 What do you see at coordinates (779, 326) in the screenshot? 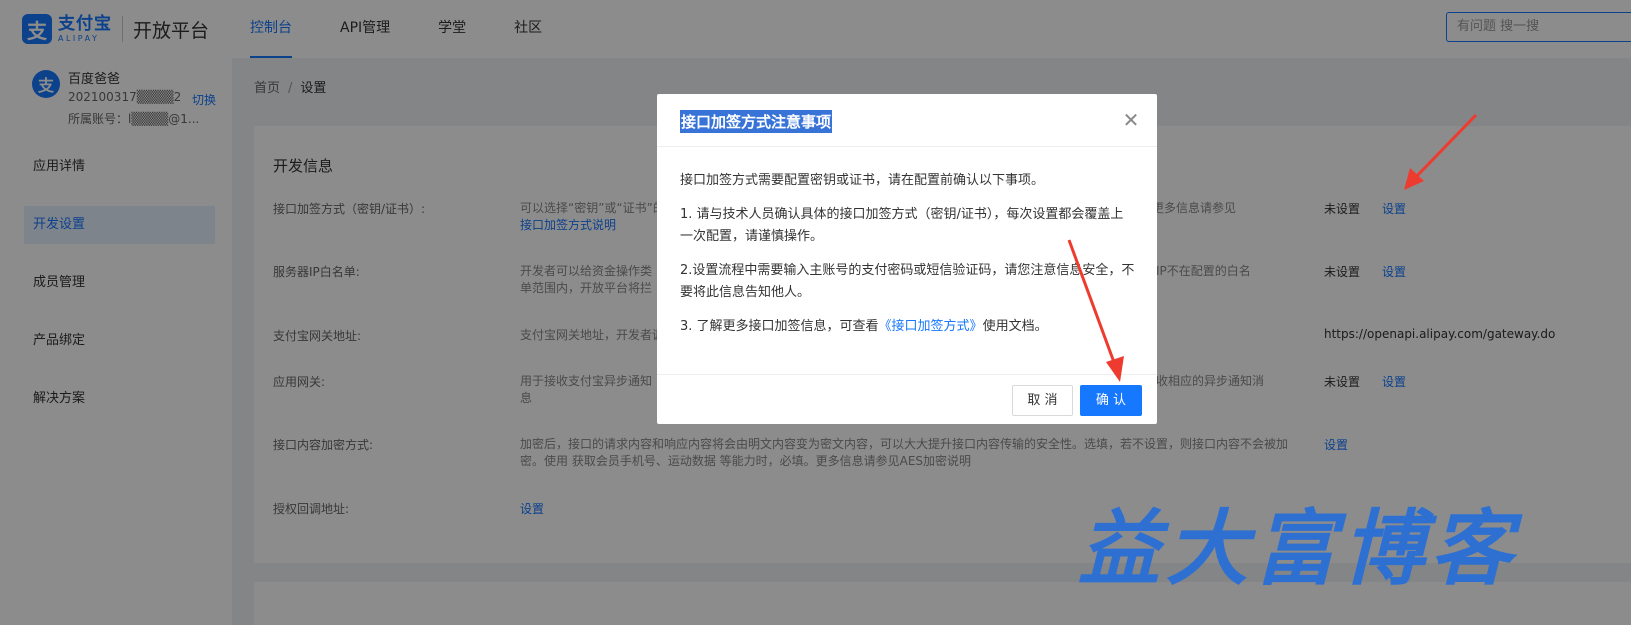
I see `modal-item-3-text: 3. 了解更多接口加签信息，可查看` at bounding box center [779, 326].